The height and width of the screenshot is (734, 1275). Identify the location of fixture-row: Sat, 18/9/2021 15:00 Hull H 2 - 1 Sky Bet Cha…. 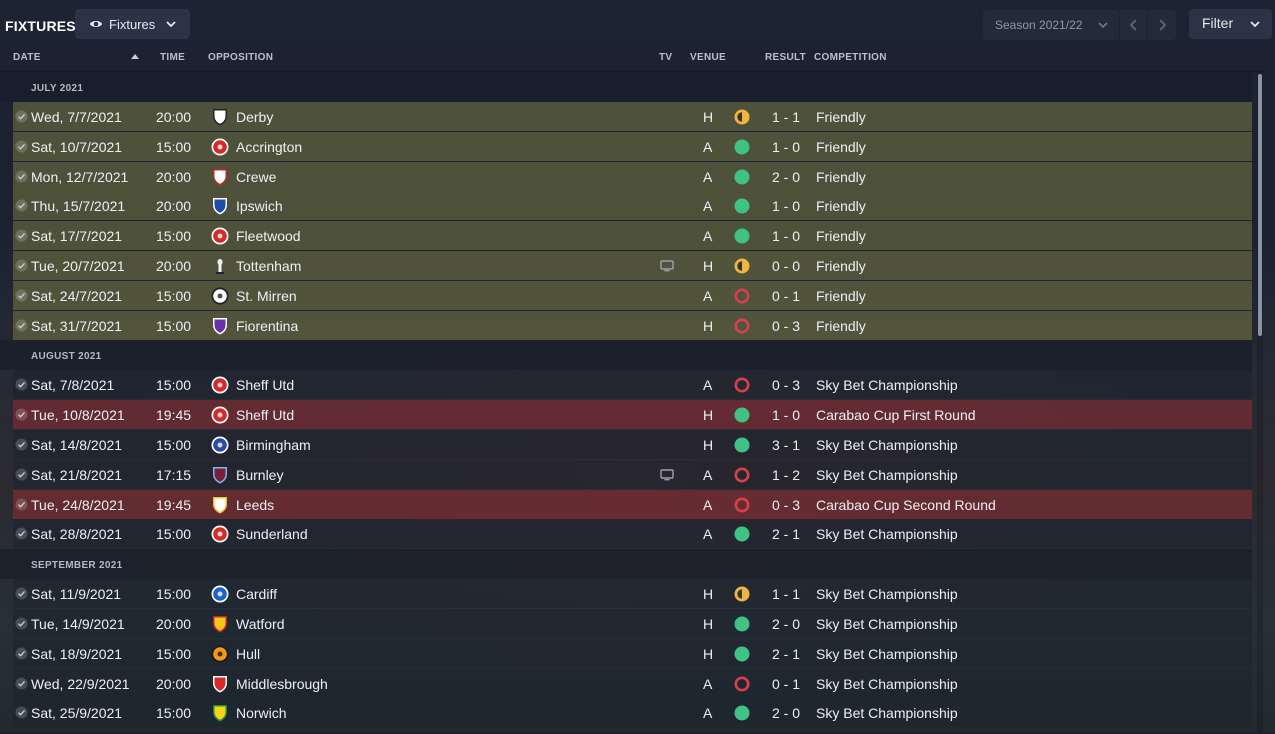
(632, 653).